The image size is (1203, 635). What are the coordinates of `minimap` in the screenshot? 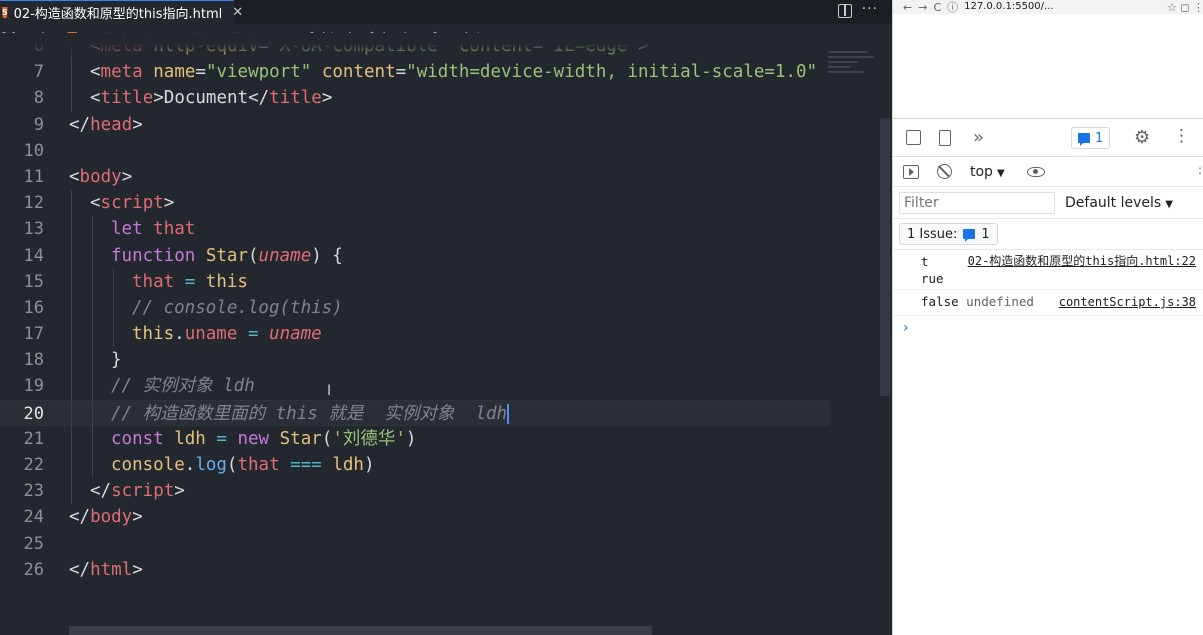 It's located at (853, 68).